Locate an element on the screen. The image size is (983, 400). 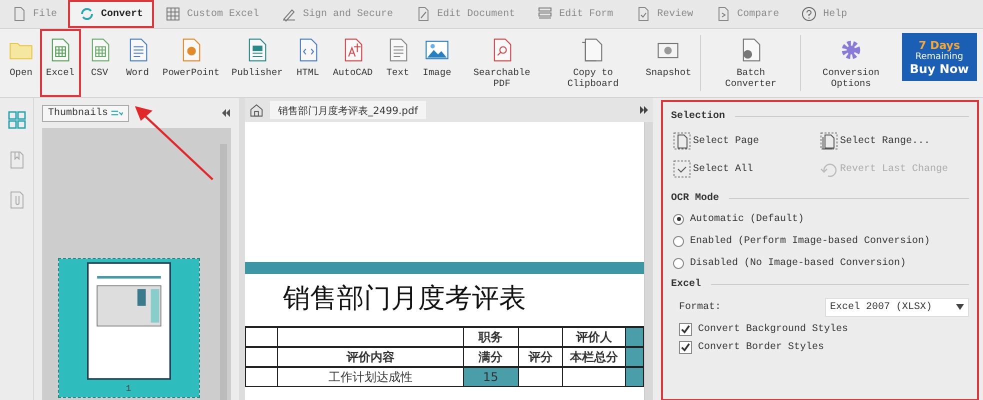
thumbnails-dropdown: Thumbnails is located at coordinates (86, 113).